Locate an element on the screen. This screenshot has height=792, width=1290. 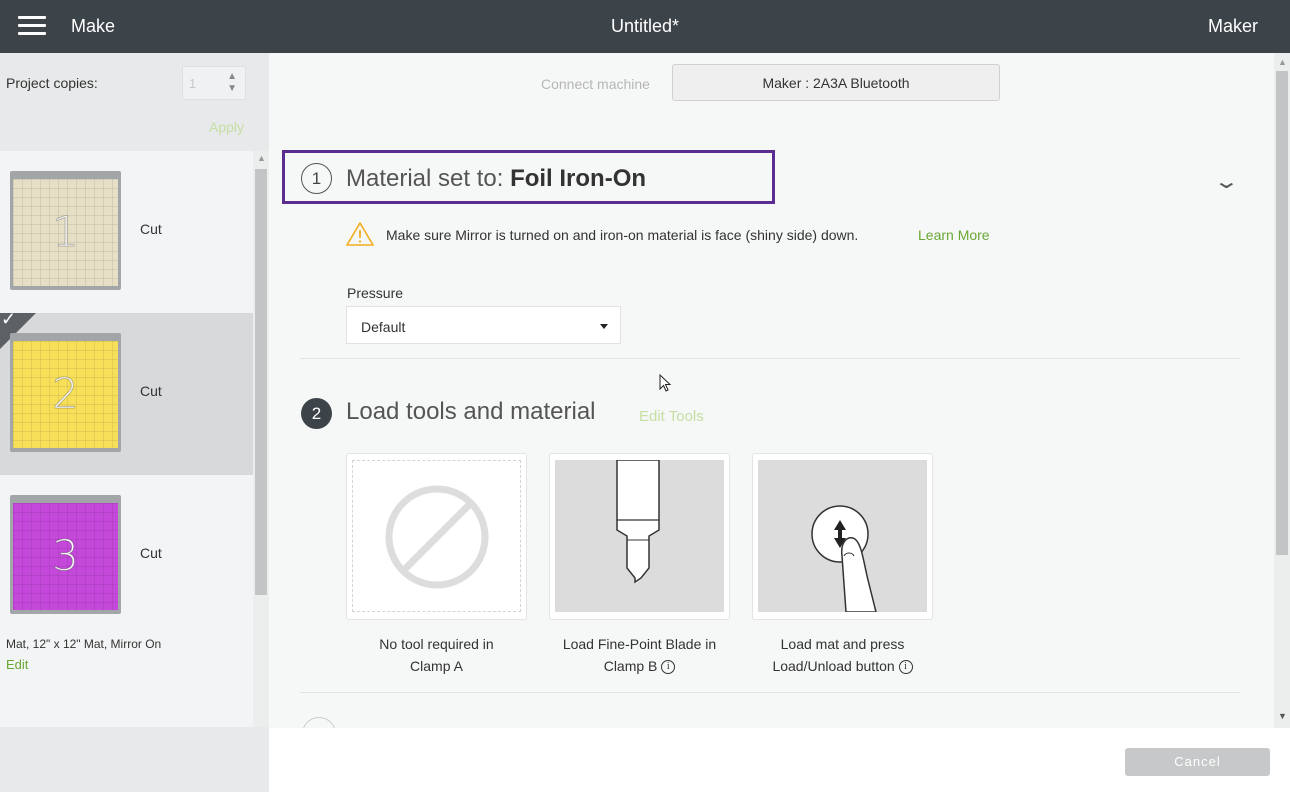
pressure-label: Pressure is located at coordinates (375, 293).